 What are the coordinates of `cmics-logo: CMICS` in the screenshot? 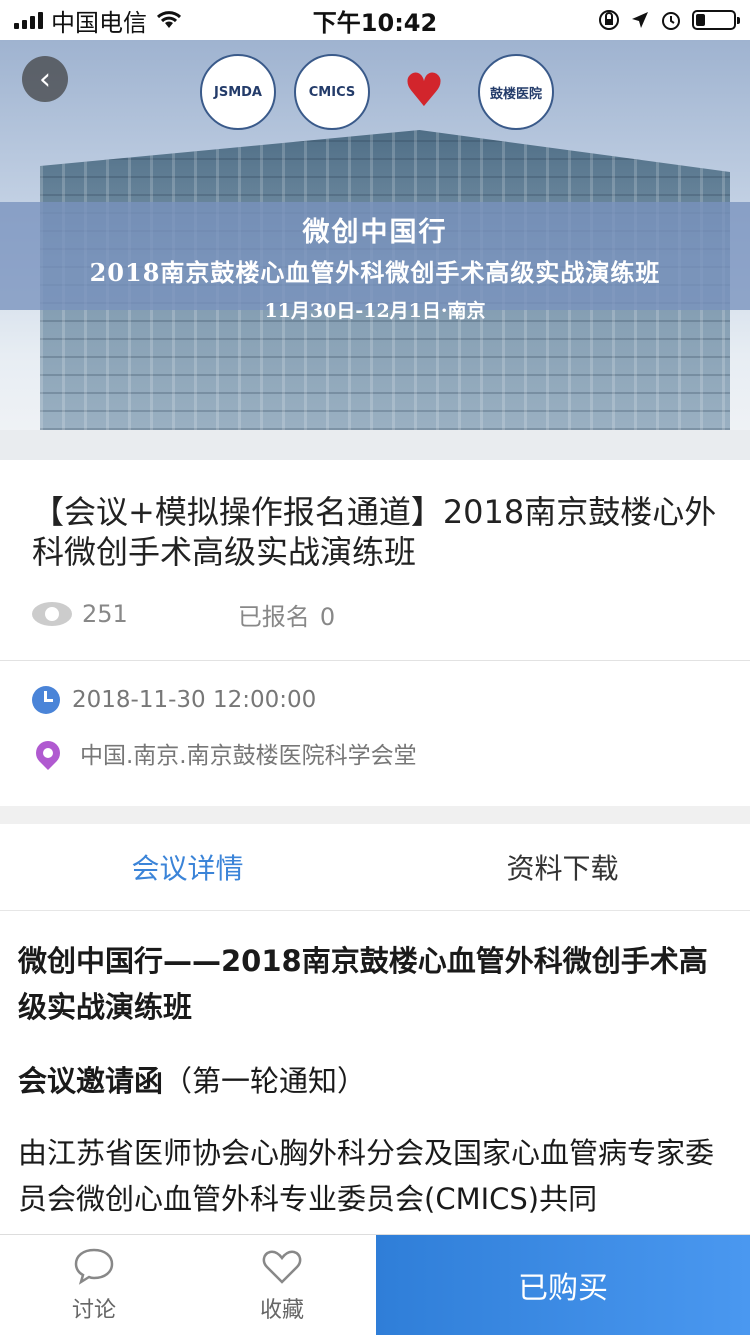 It's located at (332, 92).